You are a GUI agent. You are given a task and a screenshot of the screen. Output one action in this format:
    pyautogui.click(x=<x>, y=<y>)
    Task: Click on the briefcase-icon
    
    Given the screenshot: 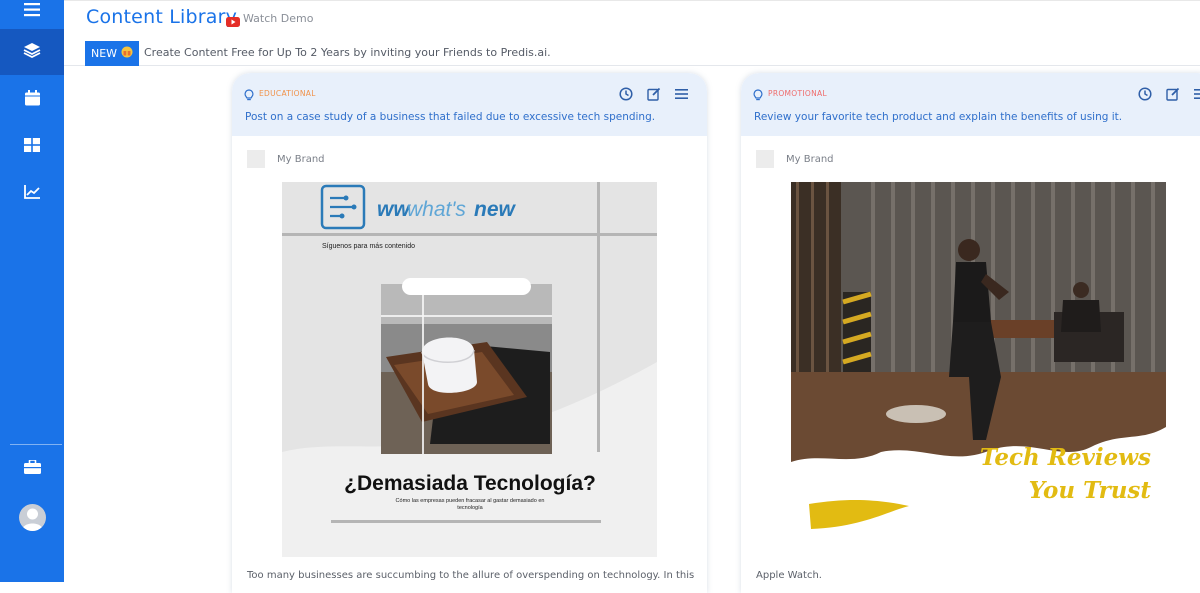 What is the action you would take?
    pyautogui.click(x=32, y=468)
    